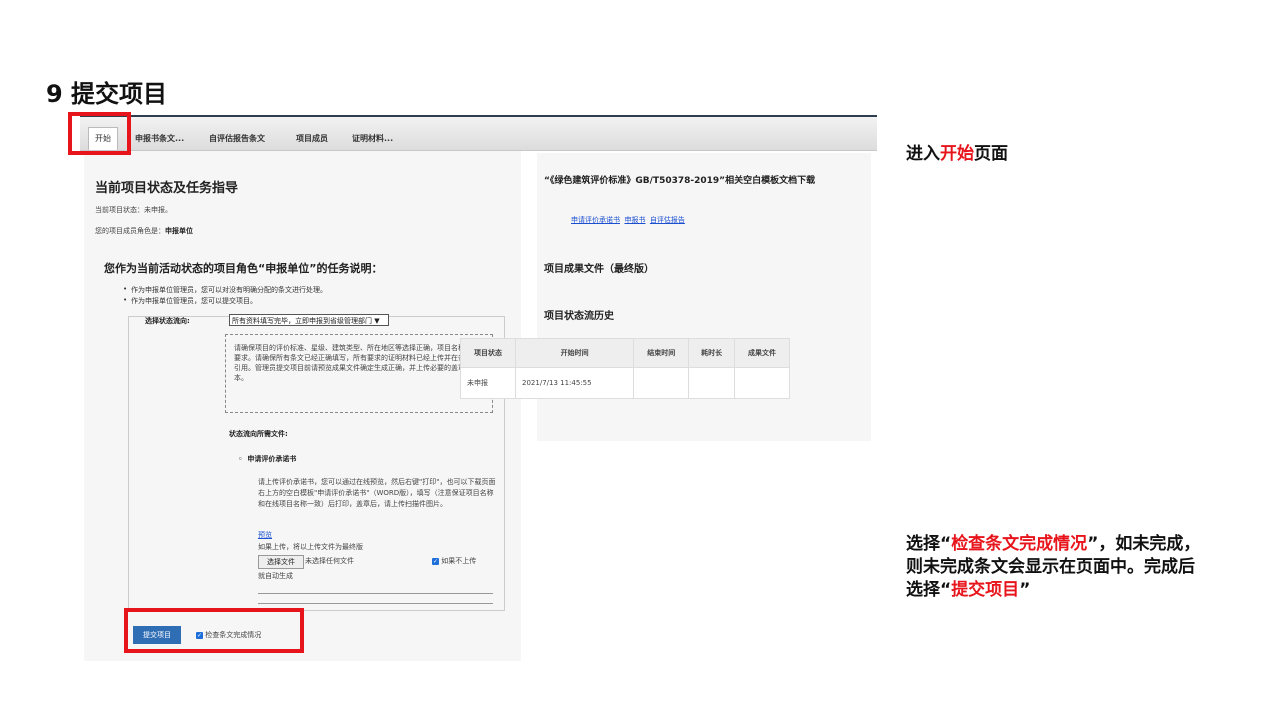 The image size is (1280, 720). I want to click on choose-file-button: 选择文件, so click(281, 562).